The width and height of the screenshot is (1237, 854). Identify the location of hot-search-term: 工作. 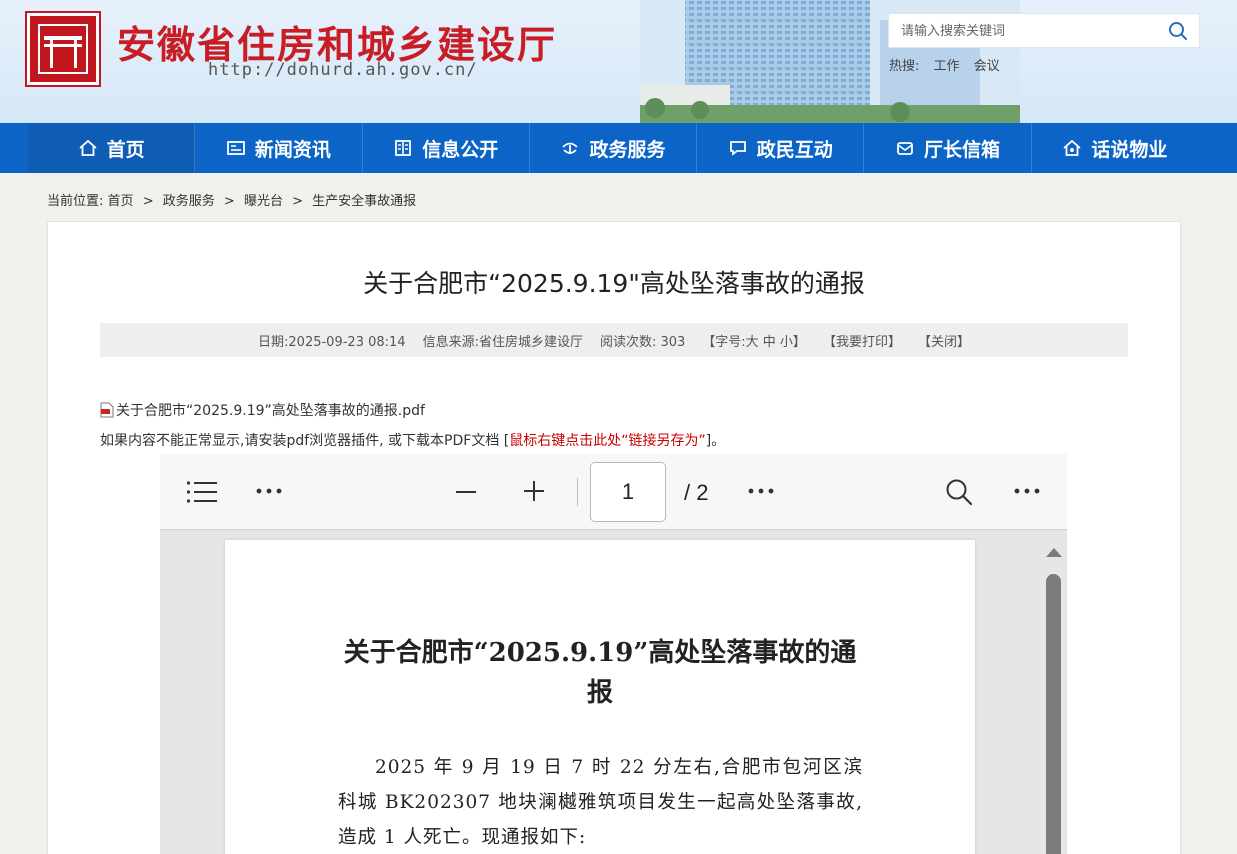
(947, 66).